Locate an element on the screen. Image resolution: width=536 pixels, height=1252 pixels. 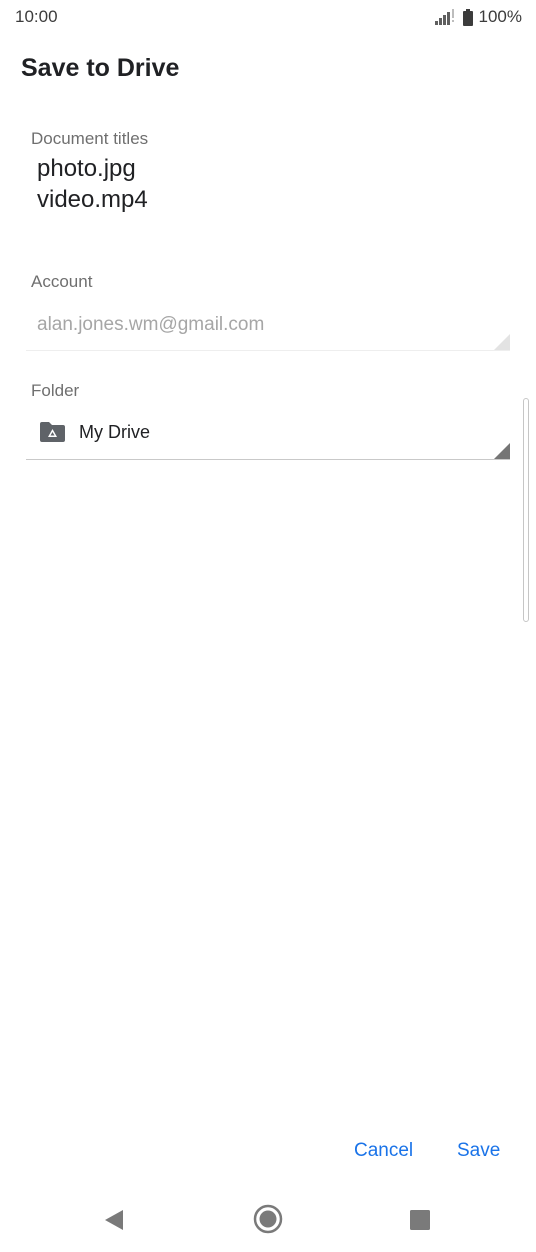
signal-icon is located at coordinates (444, 17).